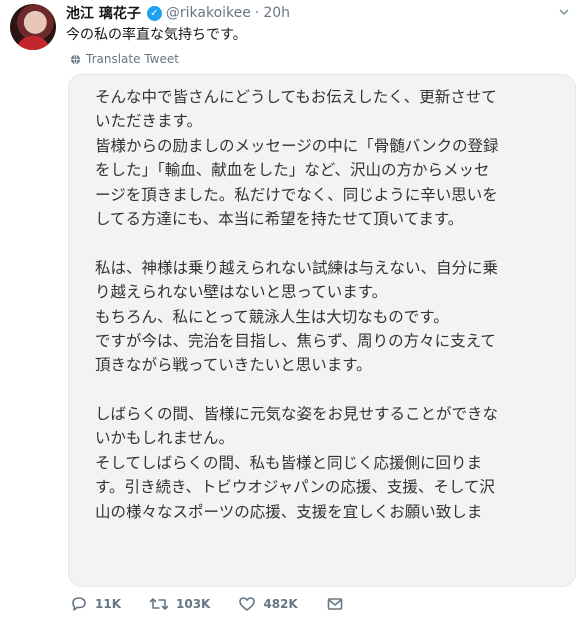 The height and width of the screenshot is (621, 580). Describe the element at coordinates (296, 194) in the screenshot. I see `image-text-line: ージを頂きました。私だけでなく、同じように辛い思いを` at that location.